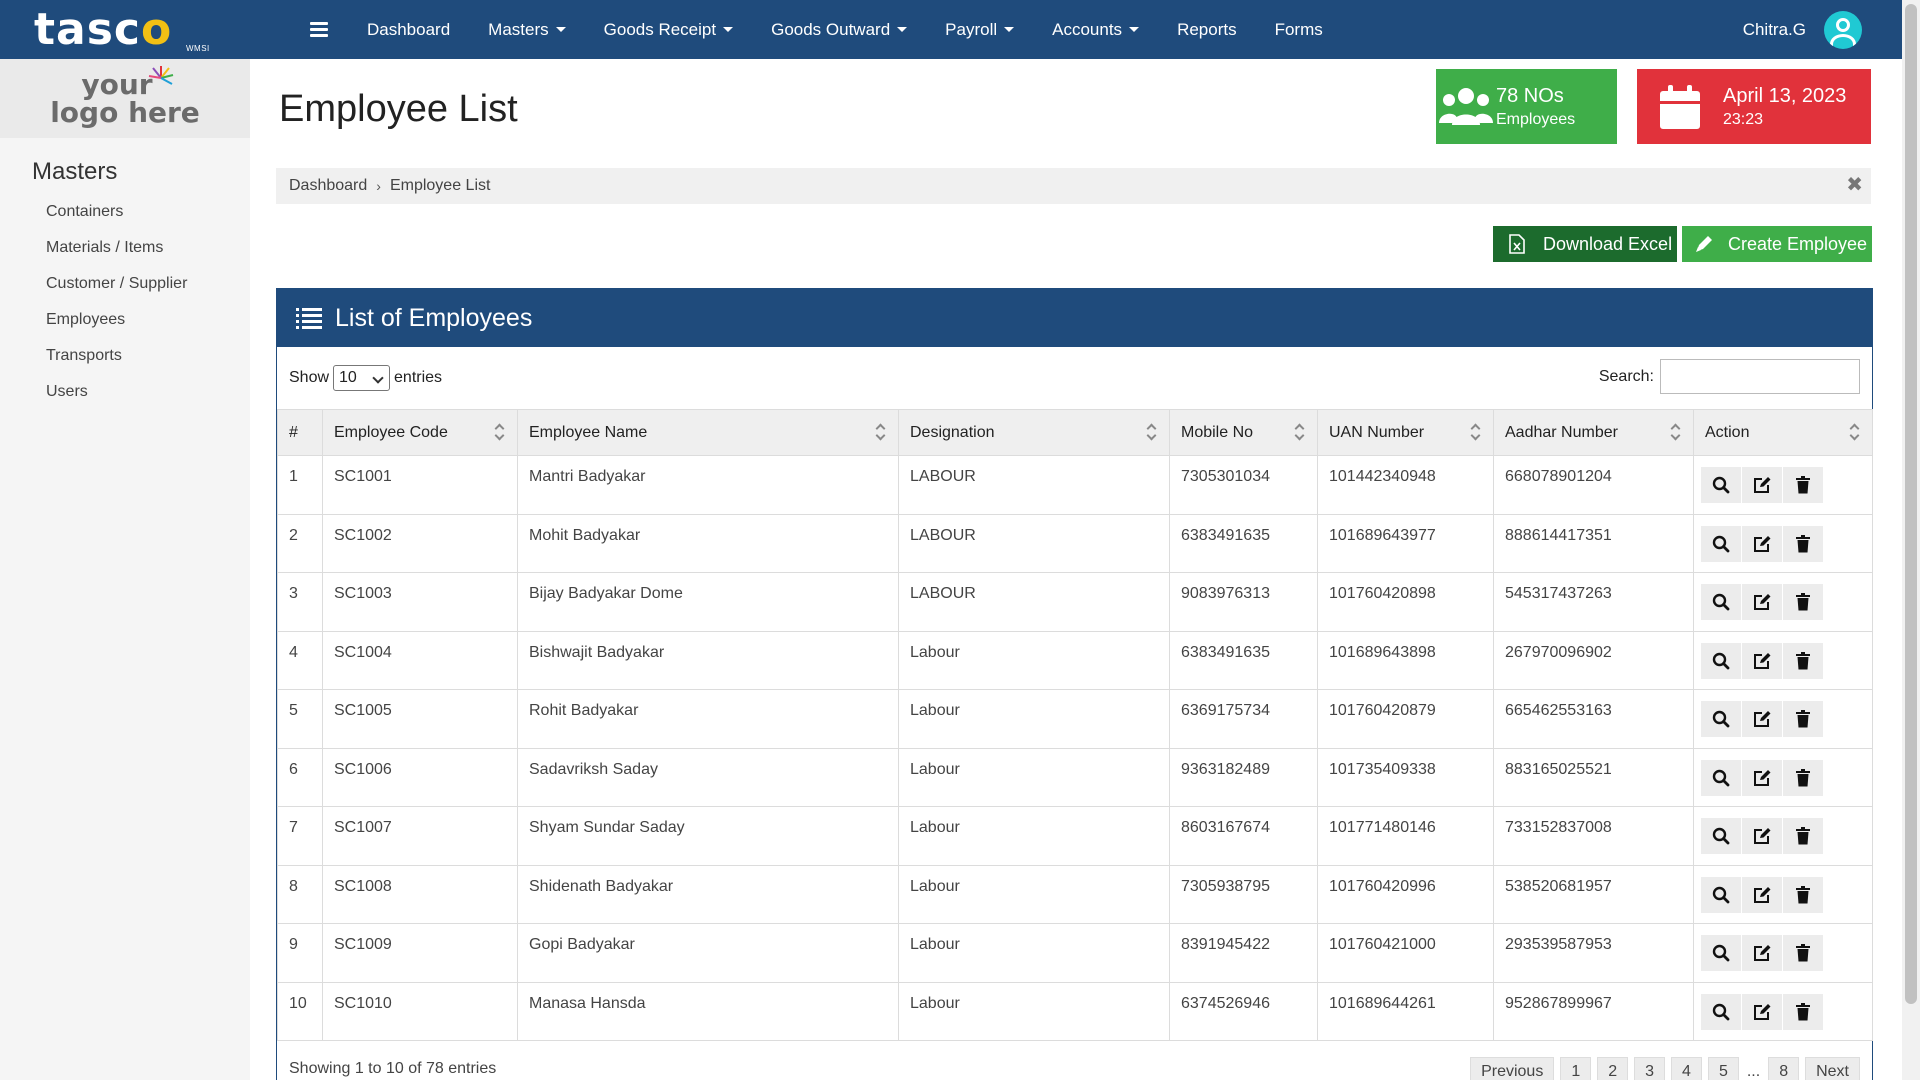 This screenshot has width=1920, height=1080. I want to click on header-label: UAN Number, so click(1377, 432).